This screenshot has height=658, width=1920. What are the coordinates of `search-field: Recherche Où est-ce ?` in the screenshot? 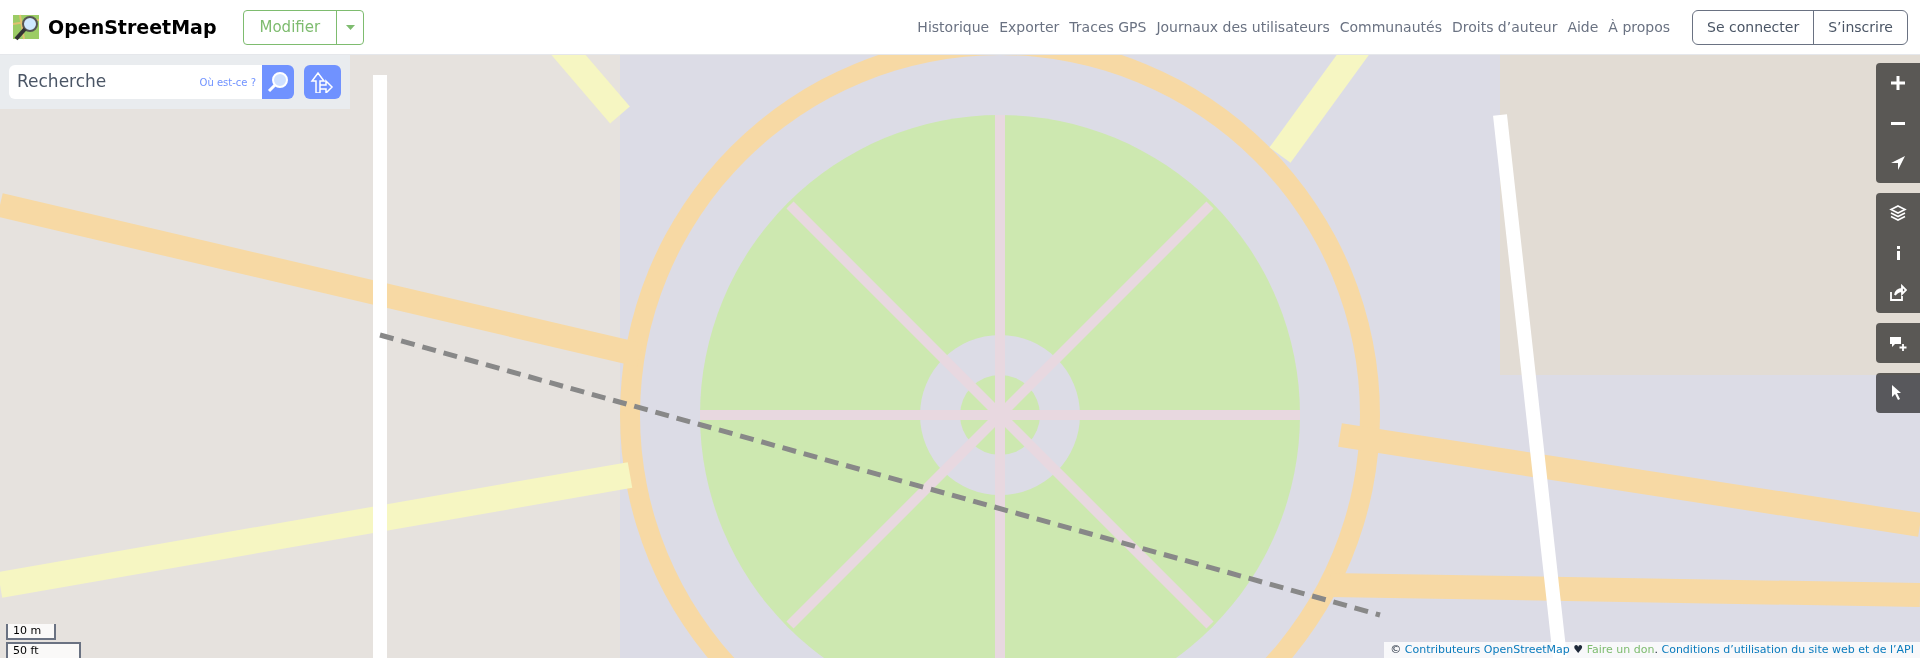 It's located at (135, 82).